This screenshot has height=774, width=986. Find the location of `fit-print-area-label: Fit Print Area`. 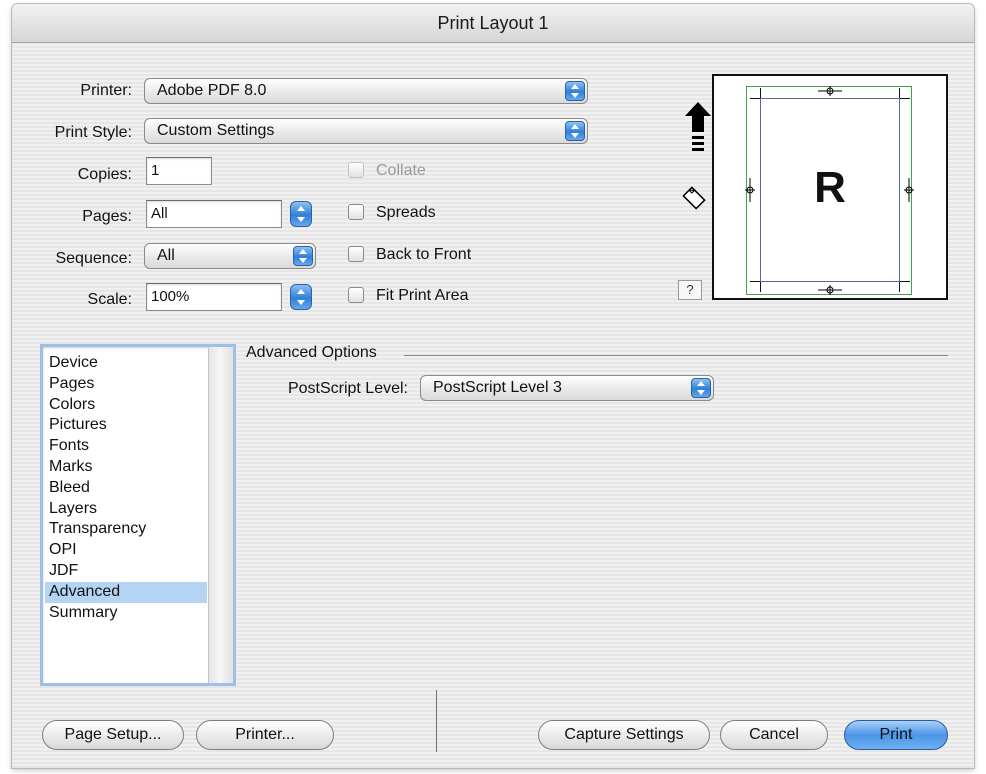

fit-print-area-label: Fit Print Area is located at coordinates (422, 295).